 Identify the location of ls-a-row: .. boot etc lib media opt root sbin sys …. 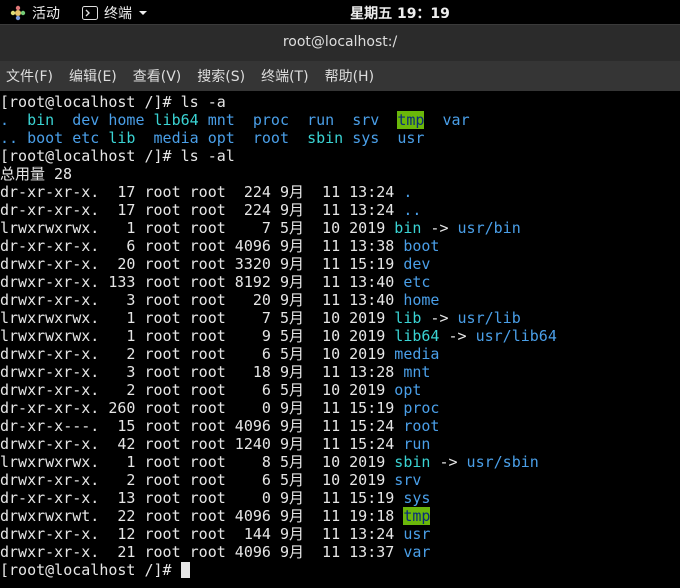
(340, 138).